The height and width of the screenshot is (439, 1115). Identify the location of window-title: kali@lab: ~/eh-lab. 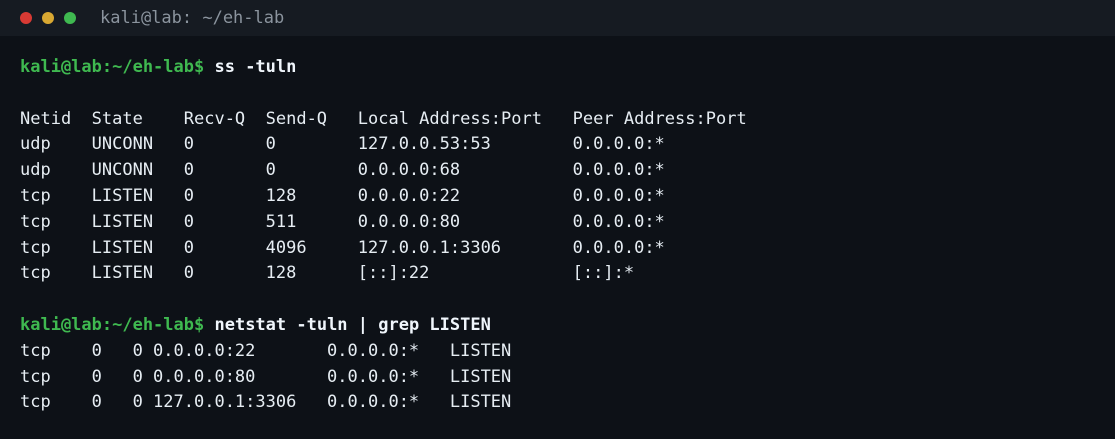
(192, 18).